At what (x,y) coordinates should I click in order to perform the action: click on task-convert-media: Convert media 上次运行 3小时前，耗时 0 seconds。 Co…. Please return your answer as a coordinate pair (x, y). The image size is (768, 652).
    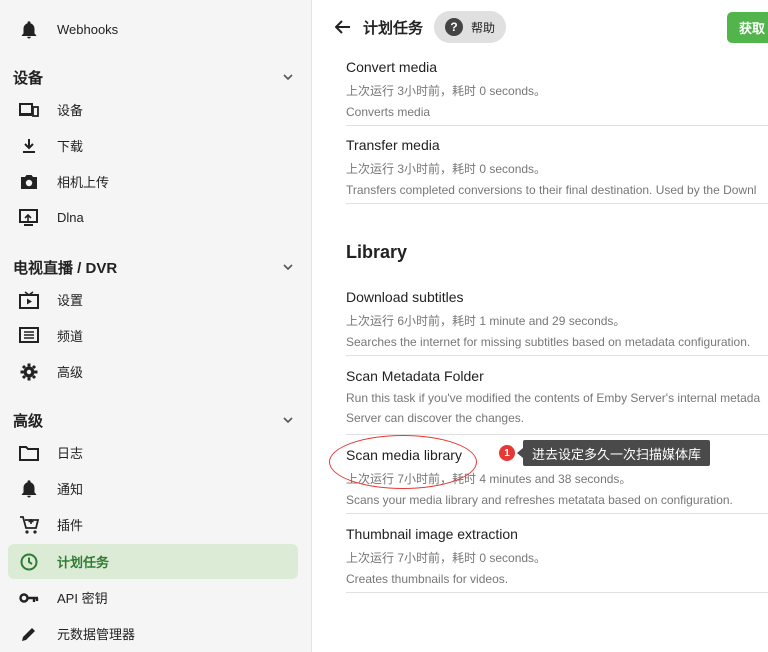
    Looking at the image, I should click on (557, 89).